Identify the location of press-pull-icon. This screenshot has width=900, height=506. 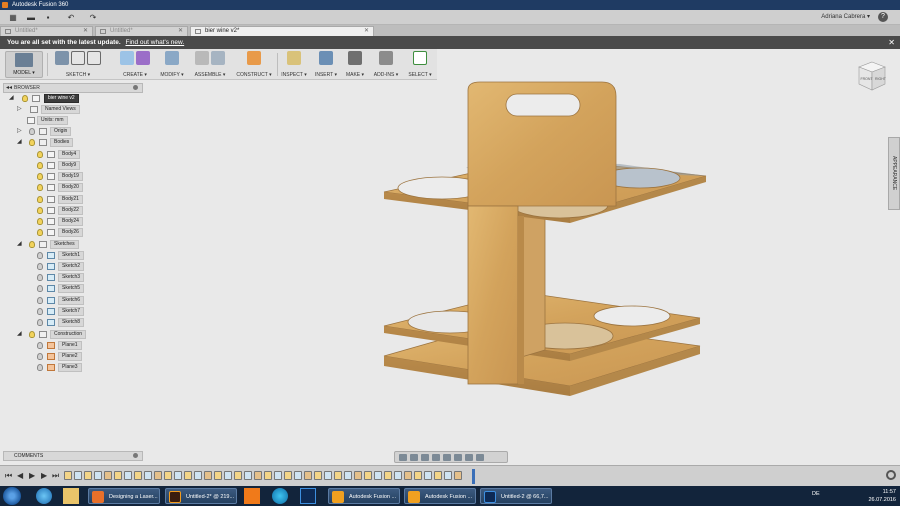
(172, 58).